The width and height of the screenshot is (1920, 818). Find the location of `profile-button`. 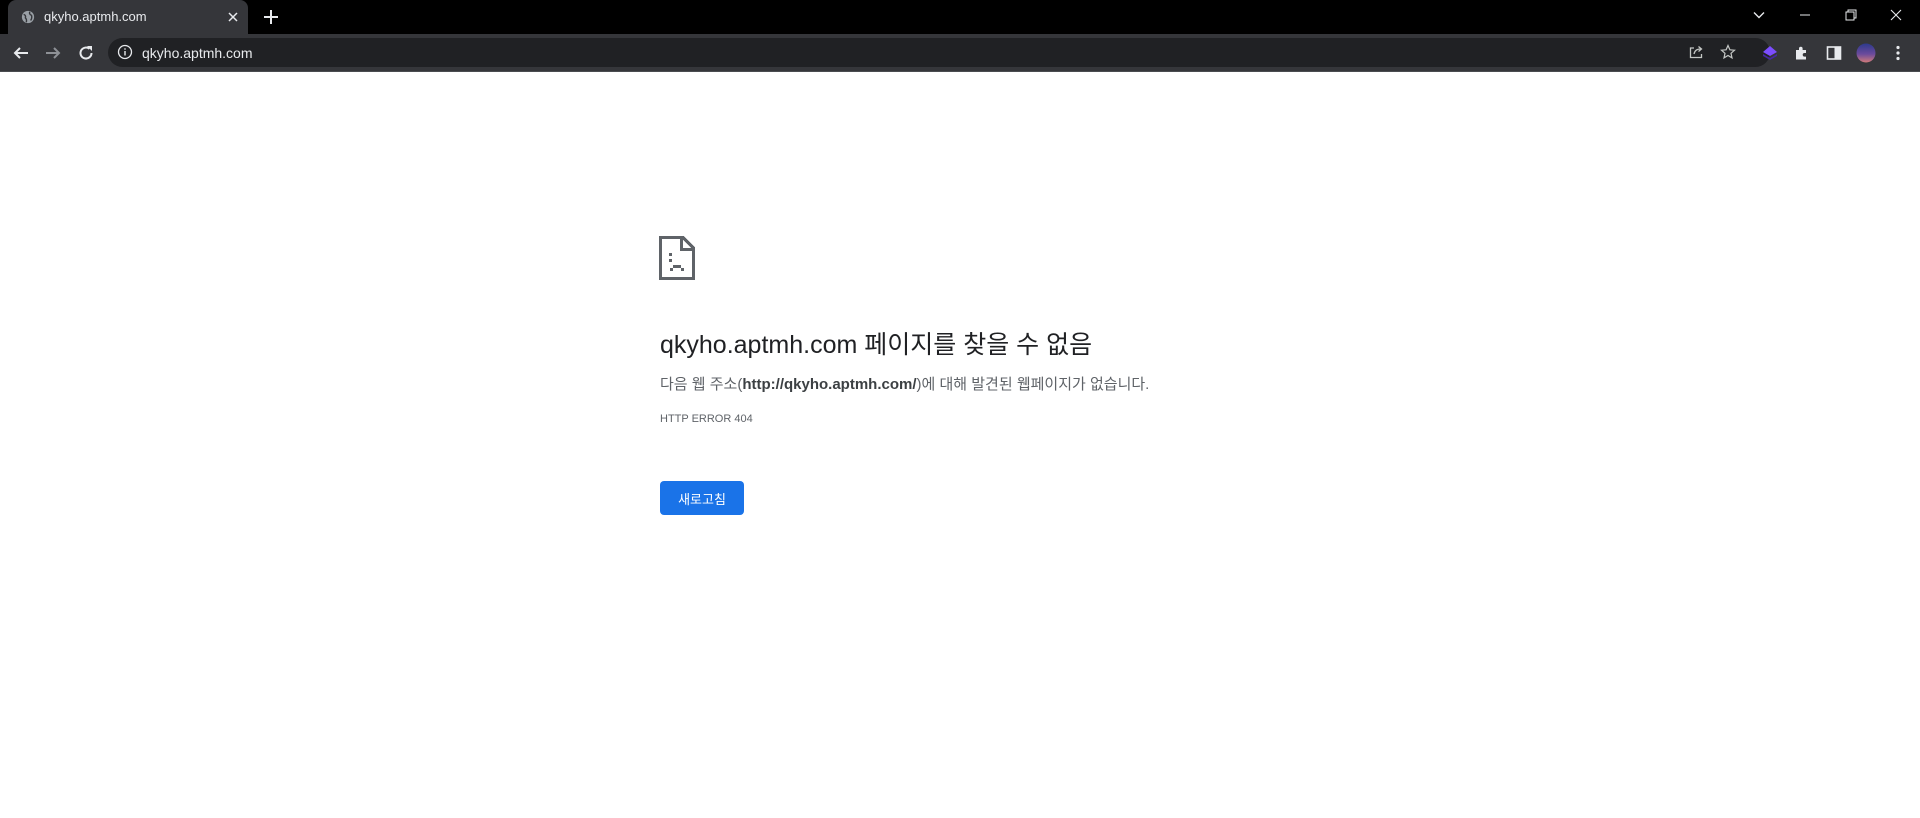

profile-button is located at coordinates (1866, 53).